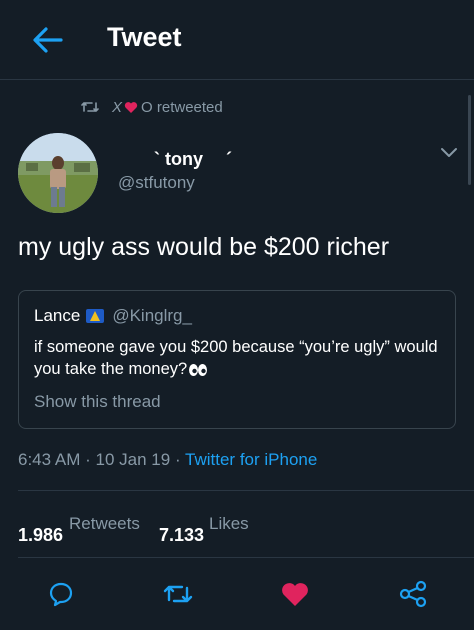 The width and height of the screenshot is (474, 630). Describe the element at coordinates (104, 524) in the screenshot. I see `retweets-label: Retweets` at that location.